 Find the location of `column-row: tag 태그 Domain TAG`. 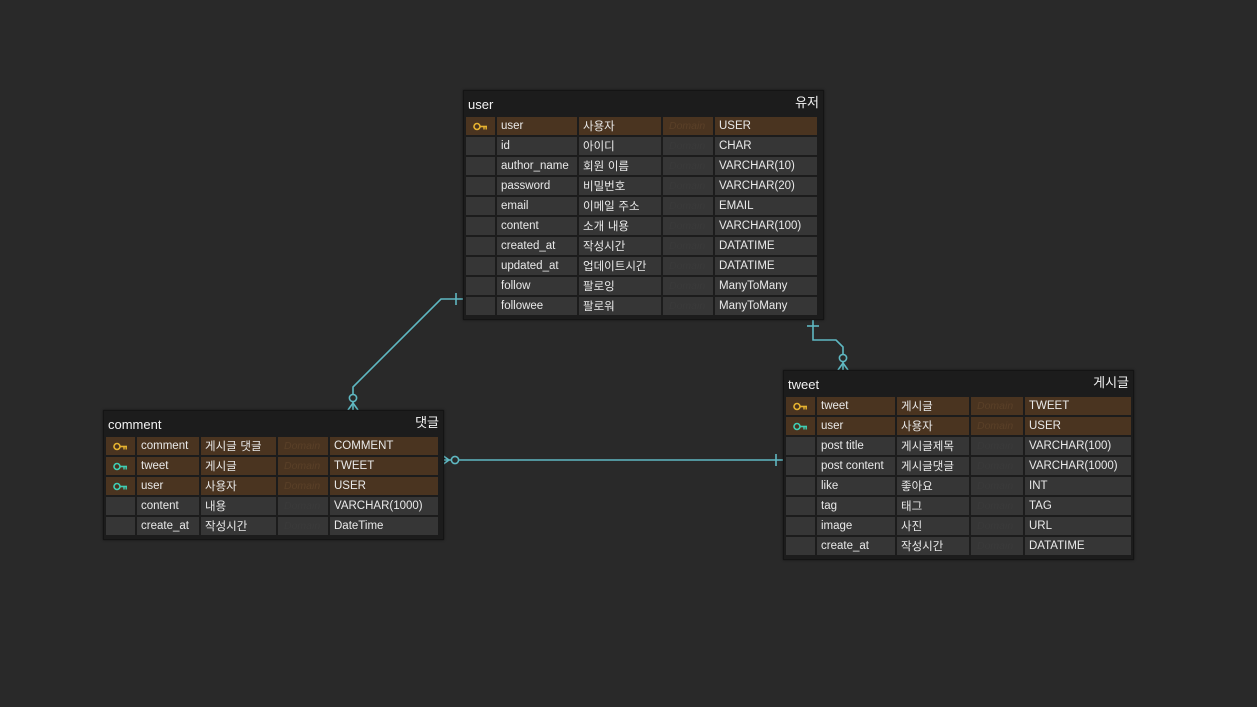

column-row: tag 태그 Domain TAG is located at coordinates (958, 506).